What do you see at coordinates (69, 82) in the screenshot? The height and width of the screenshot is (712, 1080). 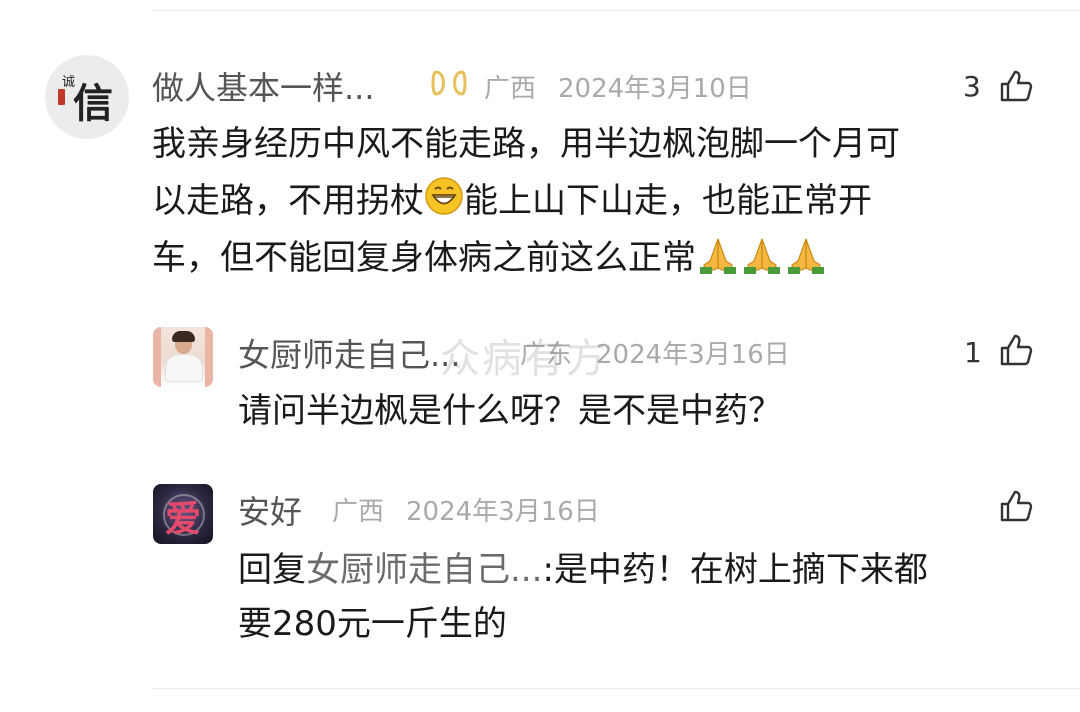 I see `avatar-small-glyph: 诚` at bounding box center [69, 82].